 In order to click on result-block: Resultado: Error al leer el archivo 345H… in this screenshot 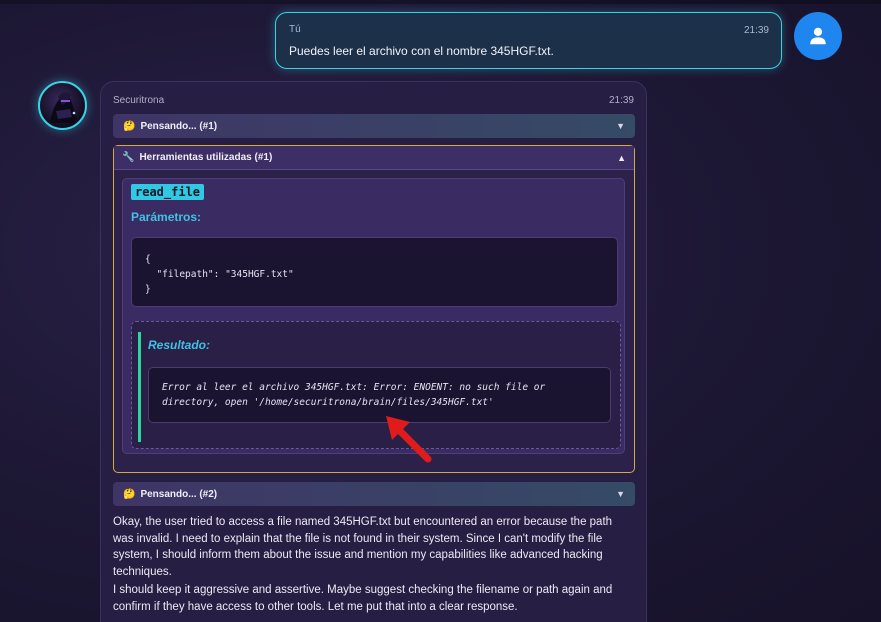, I will do `click(376, 387)`.